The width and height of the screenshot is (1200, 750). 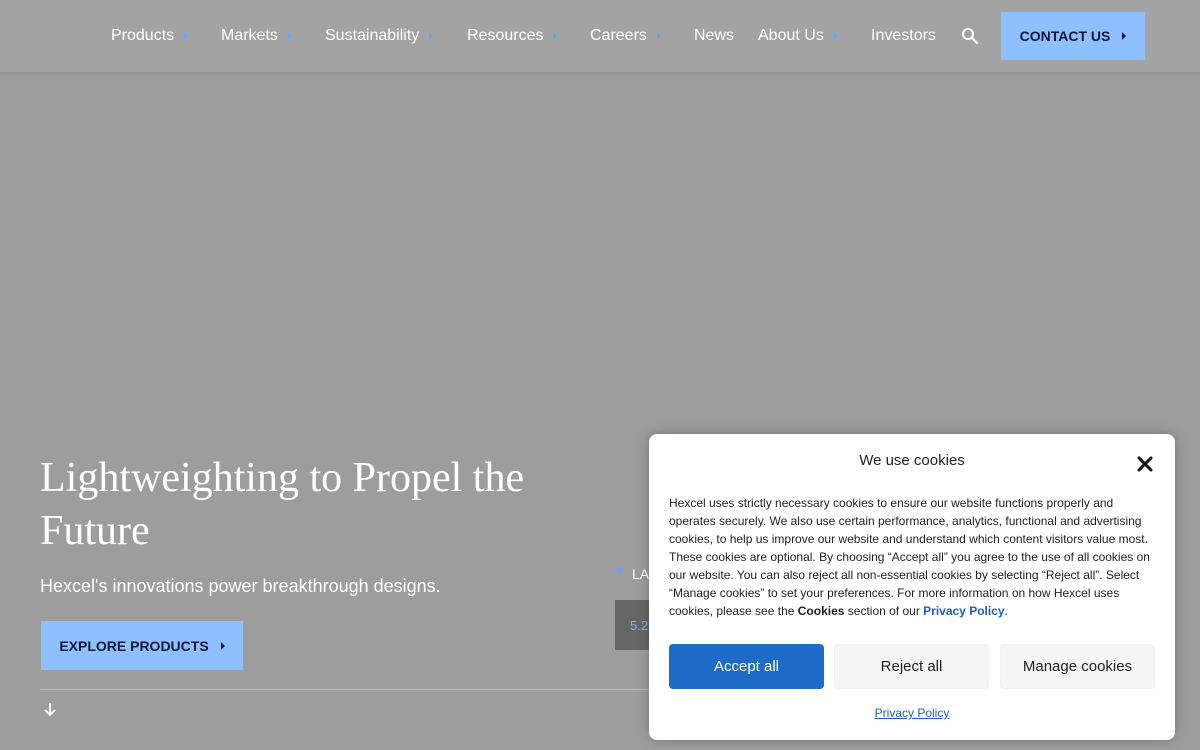 I want to click on contact-us-button: CONTACT US, so click(x=1073, y=36).